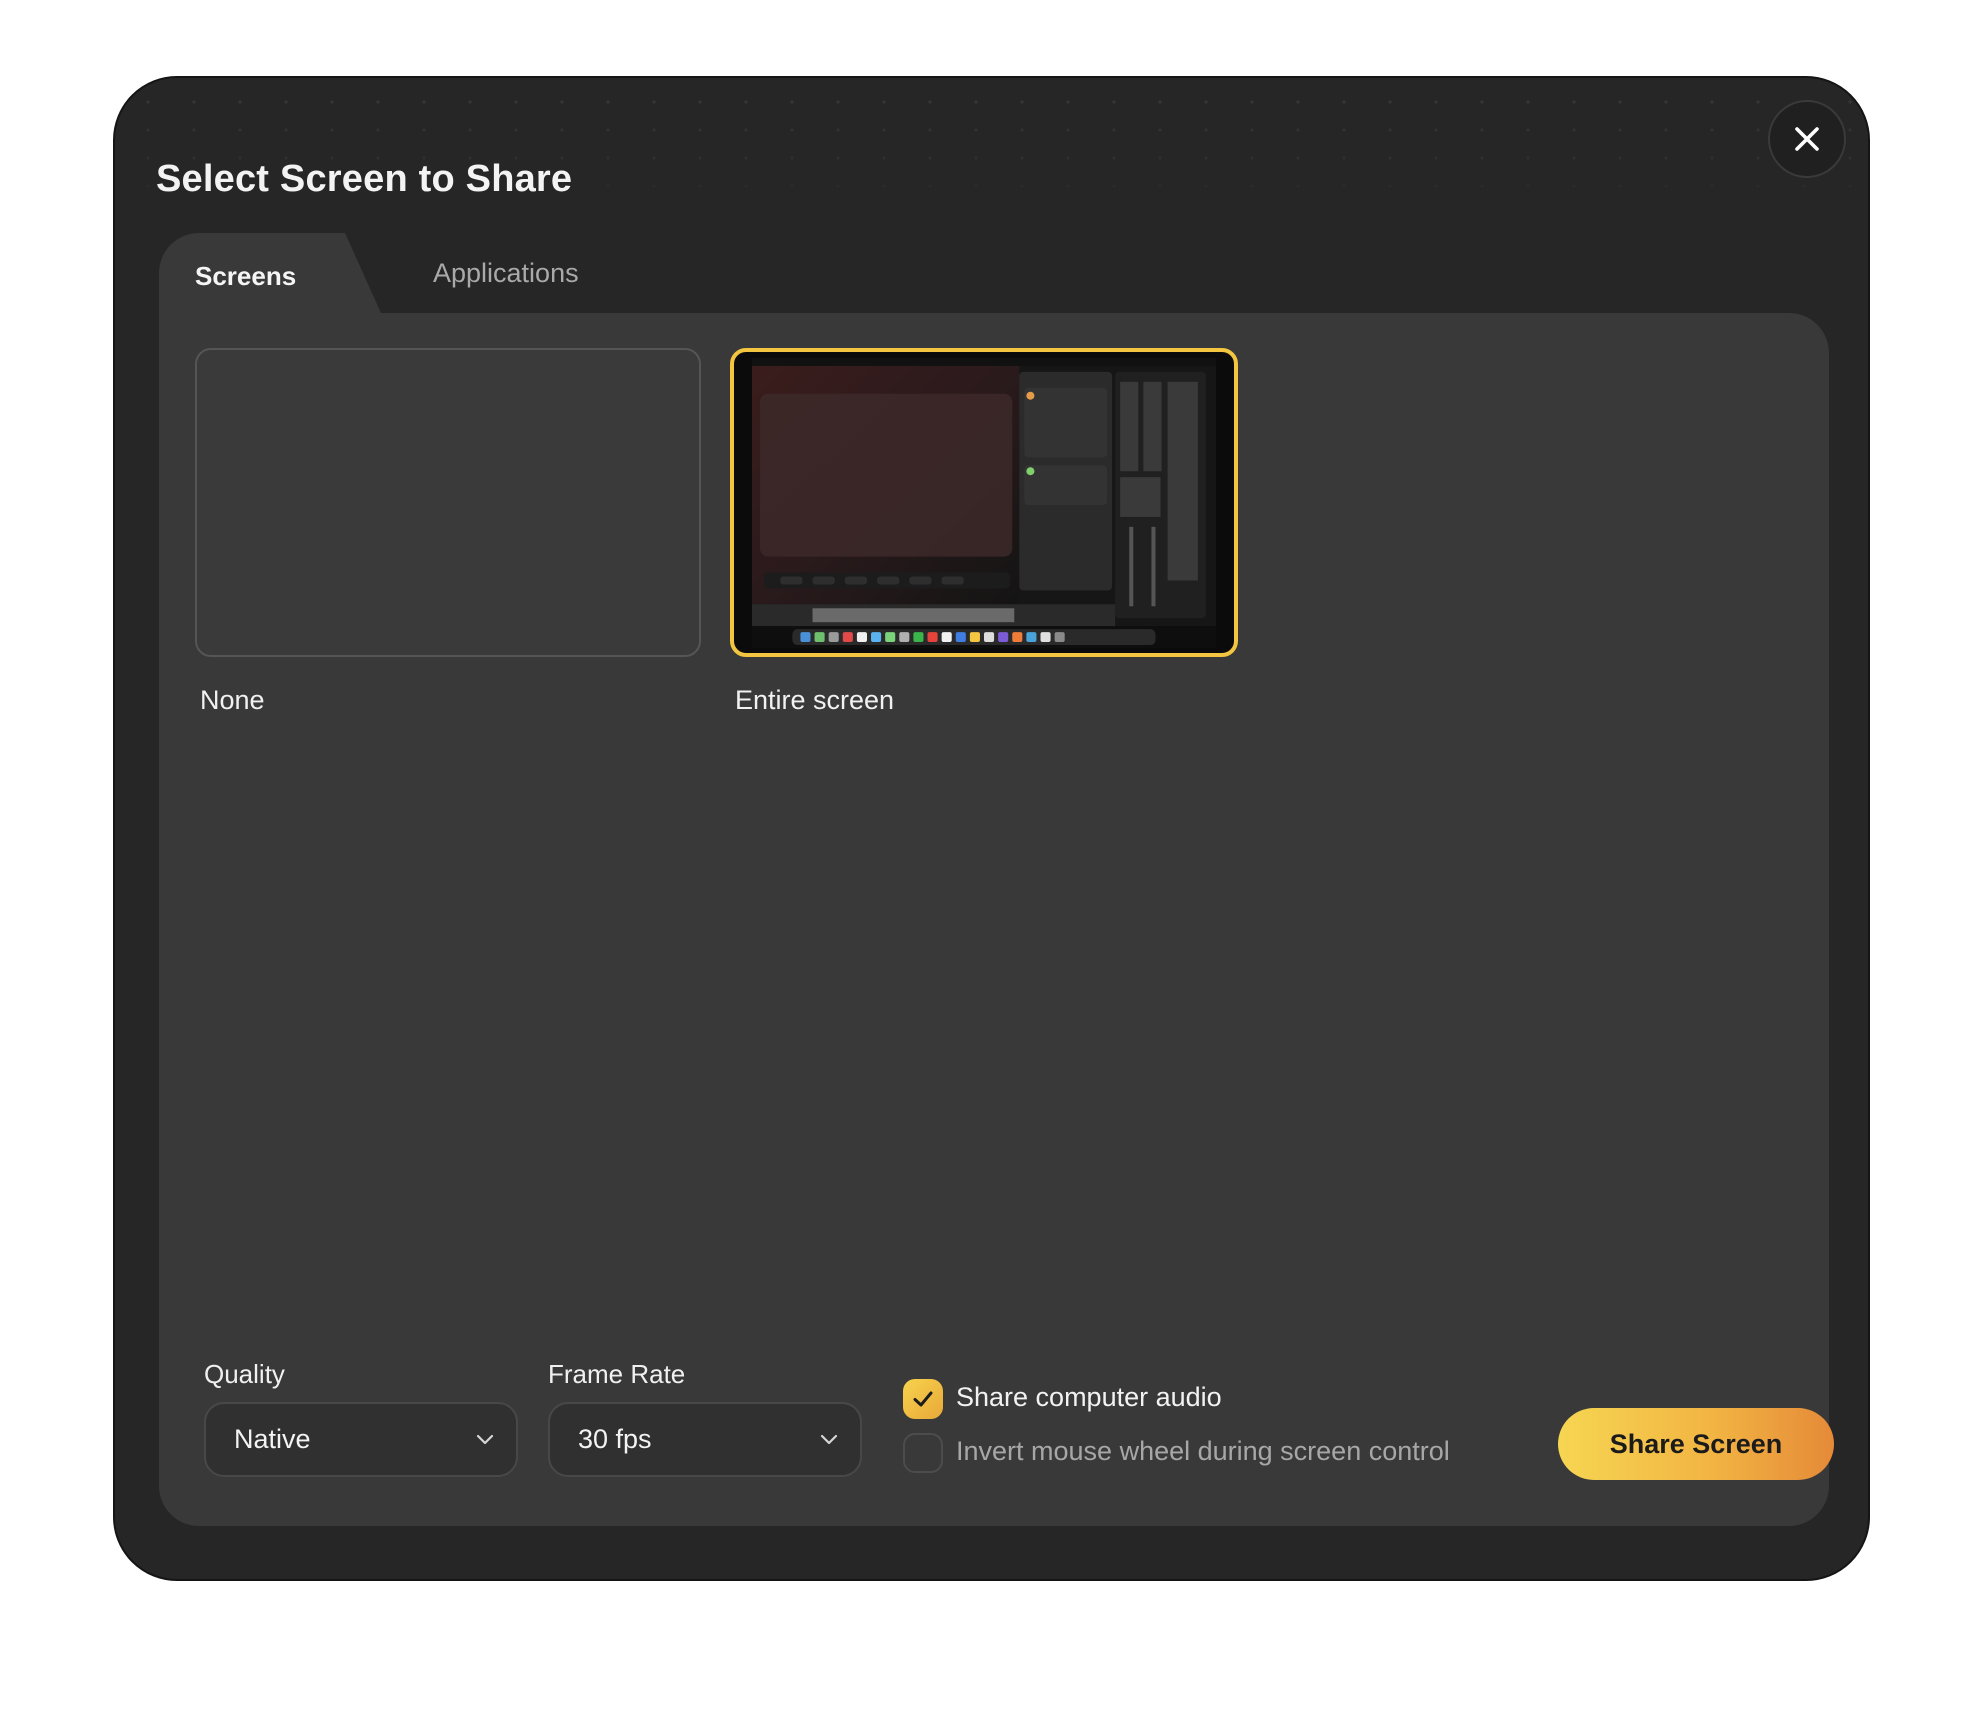 The width and height of the screenshot is (1974, 1724). Describe the element at coordinates (272, 1439) in the screenshot. I see `quality-value: Native` at that location.